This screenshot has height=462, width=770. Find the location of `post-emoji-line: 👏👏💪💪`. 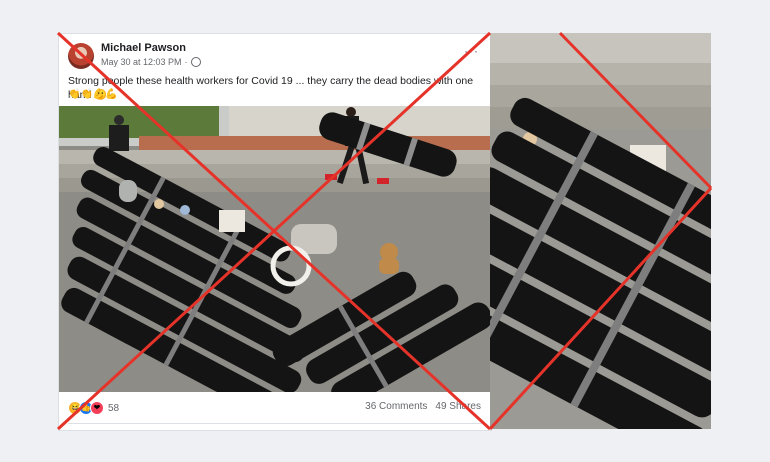

post-emoji-line: 👏👏💪💪 is located at coordinates (93, 94).